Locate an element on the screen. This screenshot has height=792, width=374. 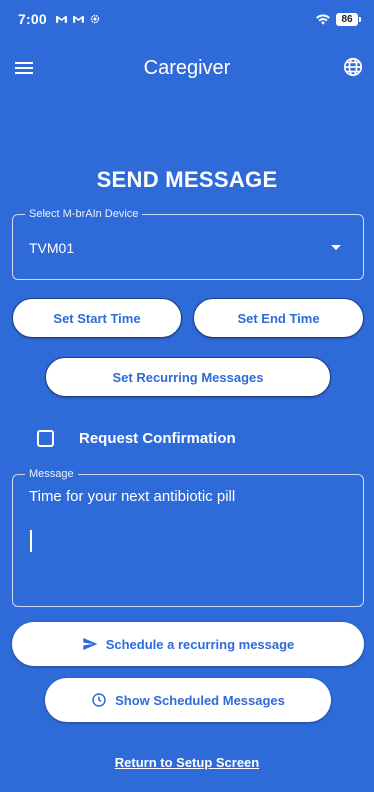
request-confirmation-row: Request Confirmation is located at coordinates (136, 438).